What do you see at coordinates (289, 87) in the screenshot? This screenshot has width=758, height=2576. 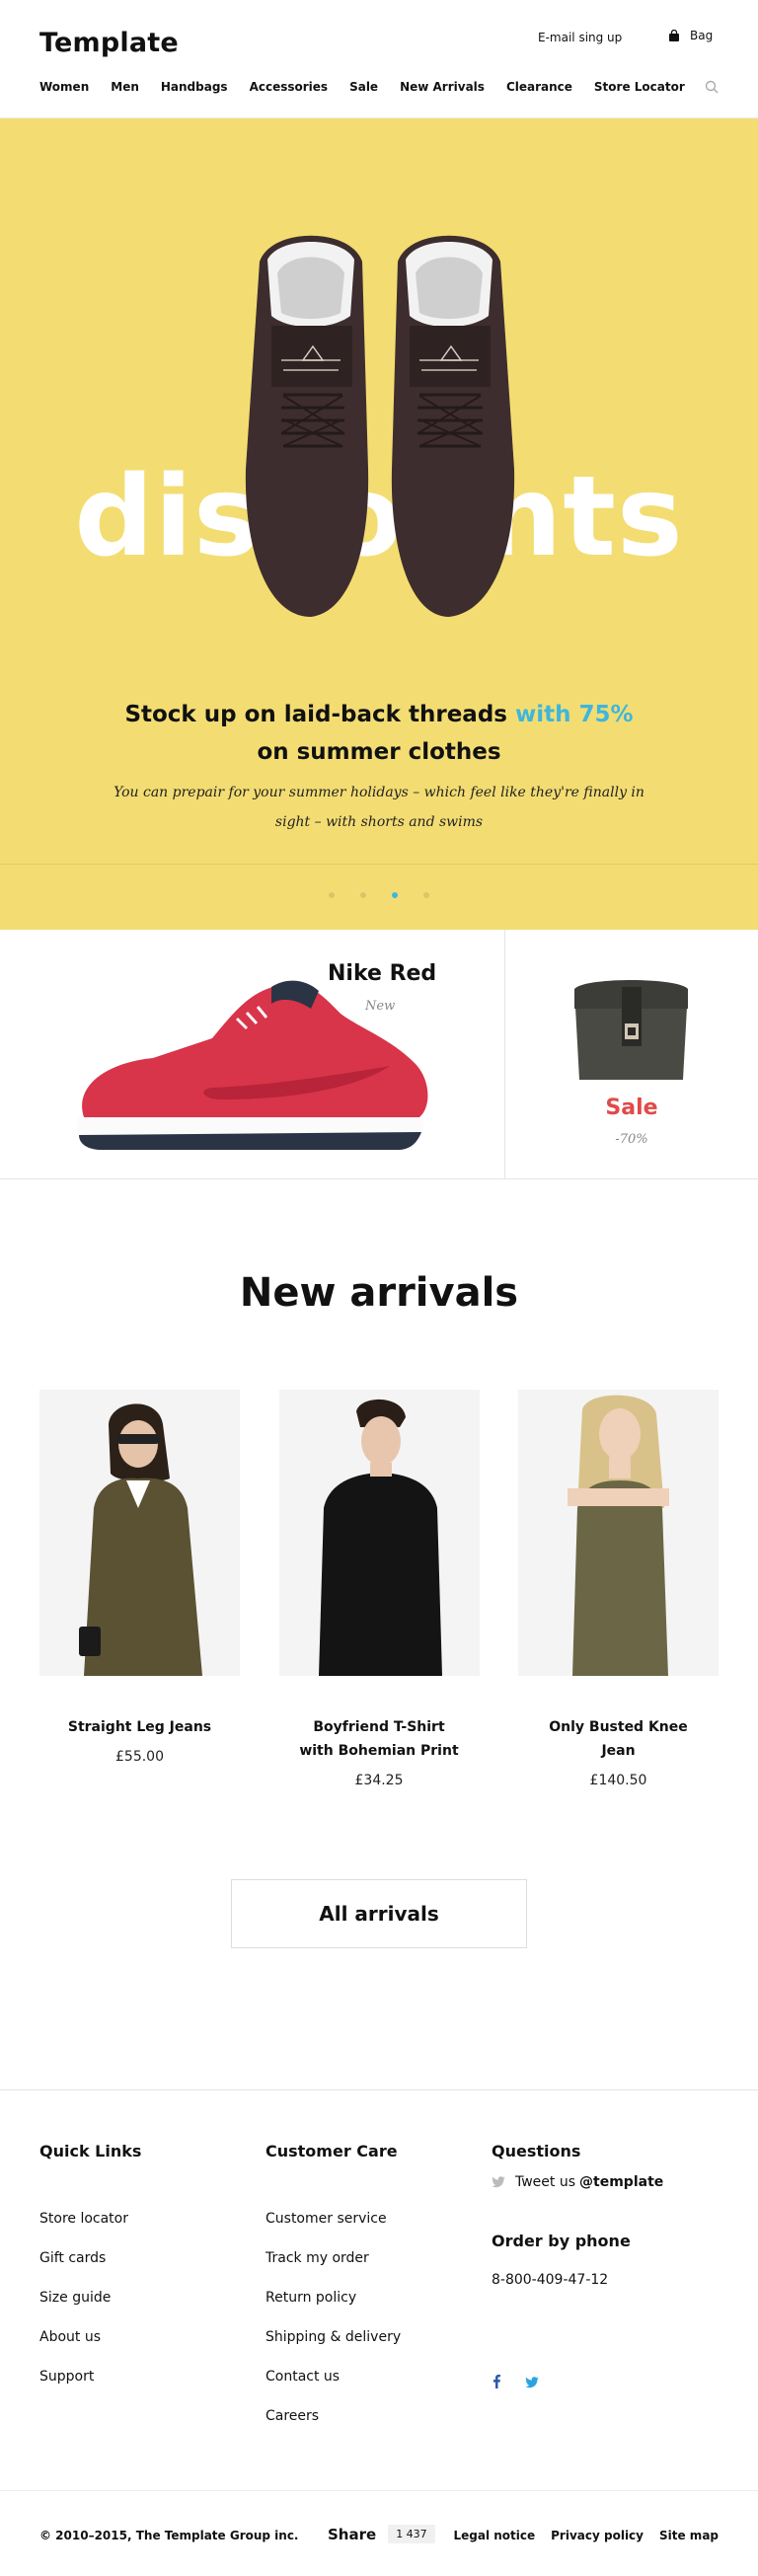 I see `nav-item-accessories: Accessories` at bounding box center [289, 87].